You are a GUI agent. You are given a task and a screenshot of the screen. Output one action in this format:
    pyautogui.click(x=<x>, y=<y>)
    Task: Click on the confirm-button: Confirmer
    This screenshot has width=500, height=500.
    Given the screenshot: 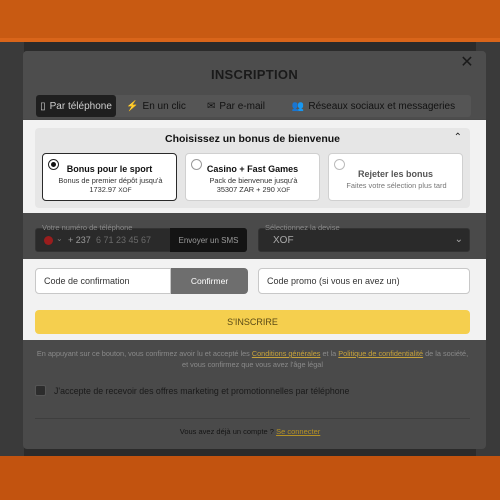 What is the action you would take?
    pyautogui.click(x=209, y=281)
    